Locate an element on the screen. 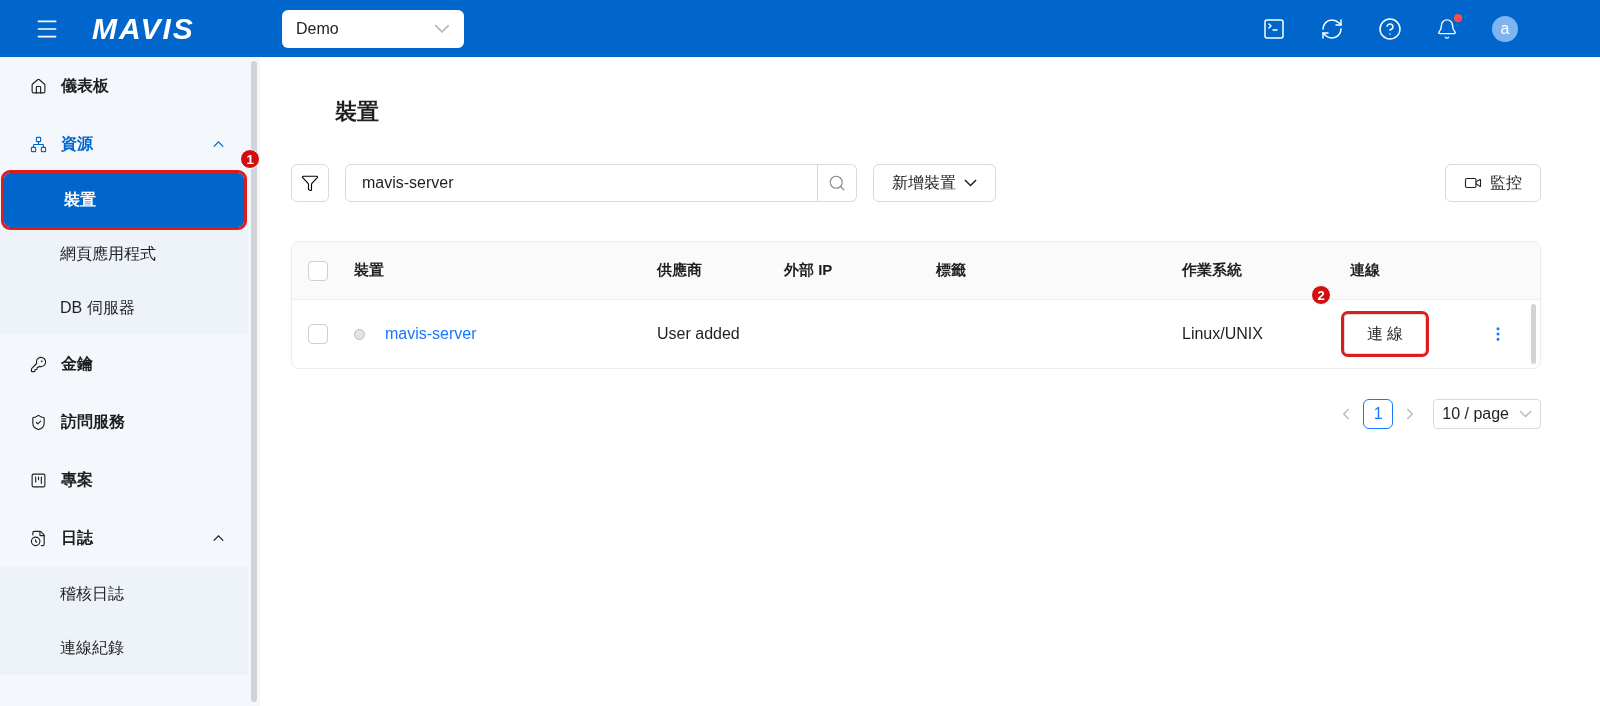  select-all-checkbox is located at coordinates (318, 270).